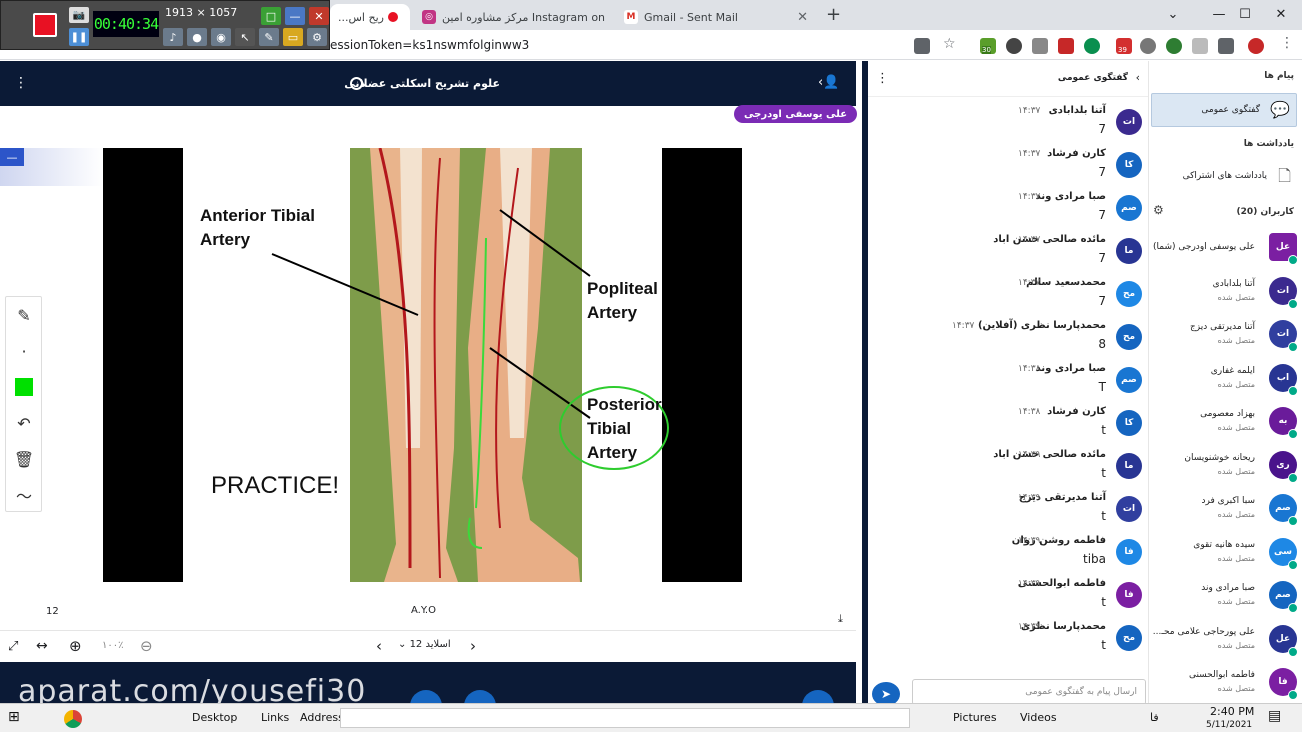 This screenshot has width=1302, height=732. What do you see at coordinates (1008, 554) in the screenshot?
I see `chat-message: فا فاطمه روشن روان ۱۴:۳۹ tiba` at bounding box center [1008, 554].